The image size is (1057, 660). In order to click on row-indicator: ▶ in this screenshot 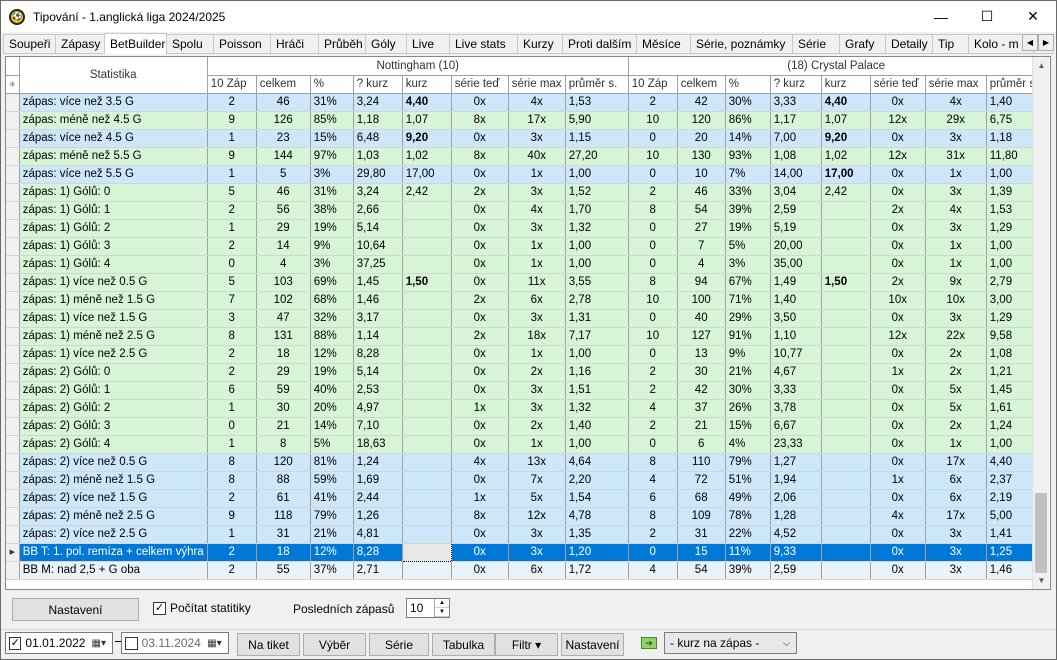, I will do `click(13, 552)`.